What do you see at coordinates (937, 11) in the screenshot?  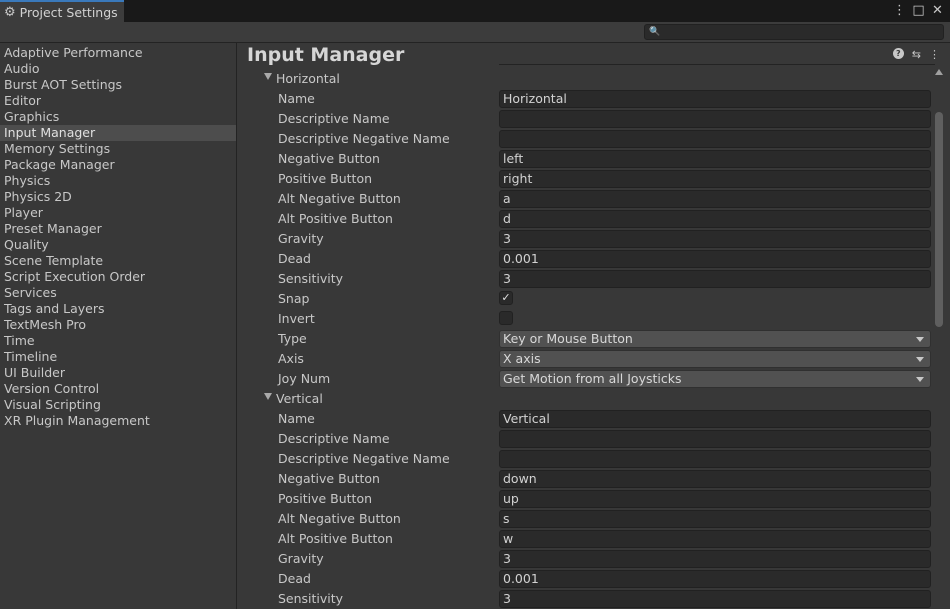 I see `close-icon: ✕` at bounding box center [937, 11].